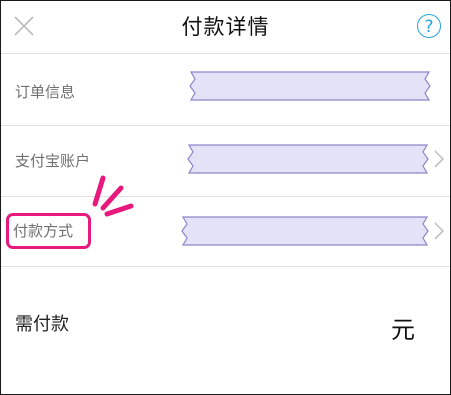 This screenshot has height=395, width=451. Describe the element at coordinates (42, 324) in the screenshot. I see `amount-due-label: 需付款` at that location.